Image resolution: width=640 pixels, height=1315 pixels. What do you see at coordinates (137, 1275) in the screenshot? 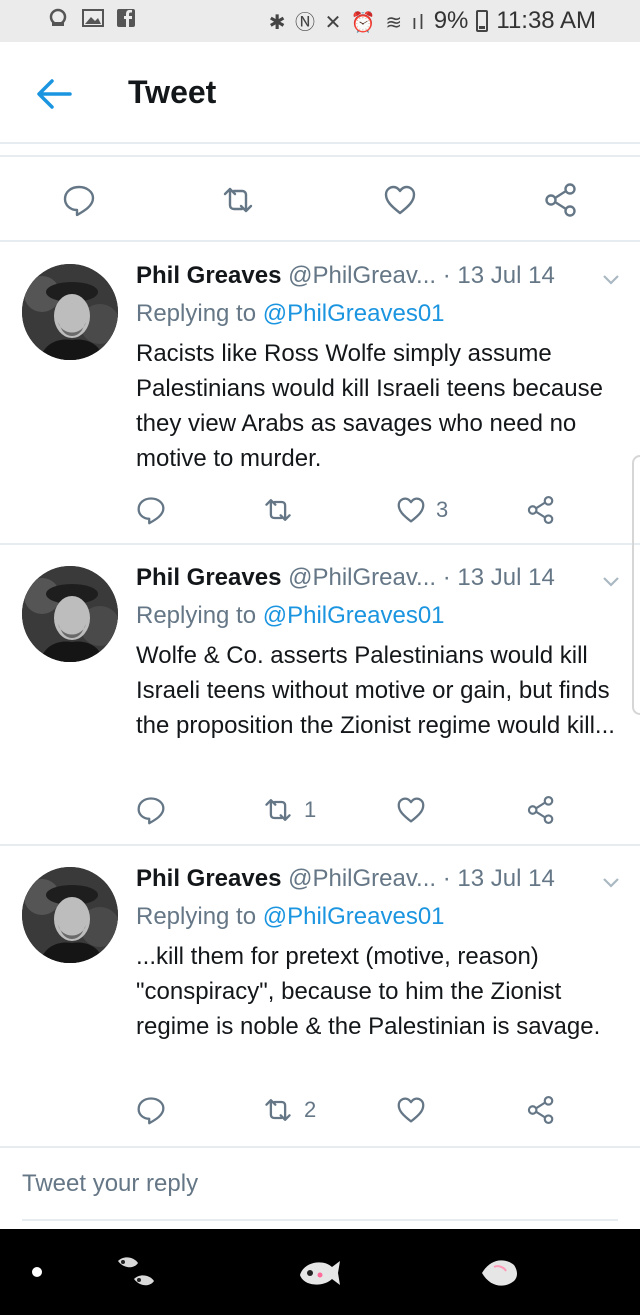
I see `recent-apps-icon` at bounding box center [137, 1275].